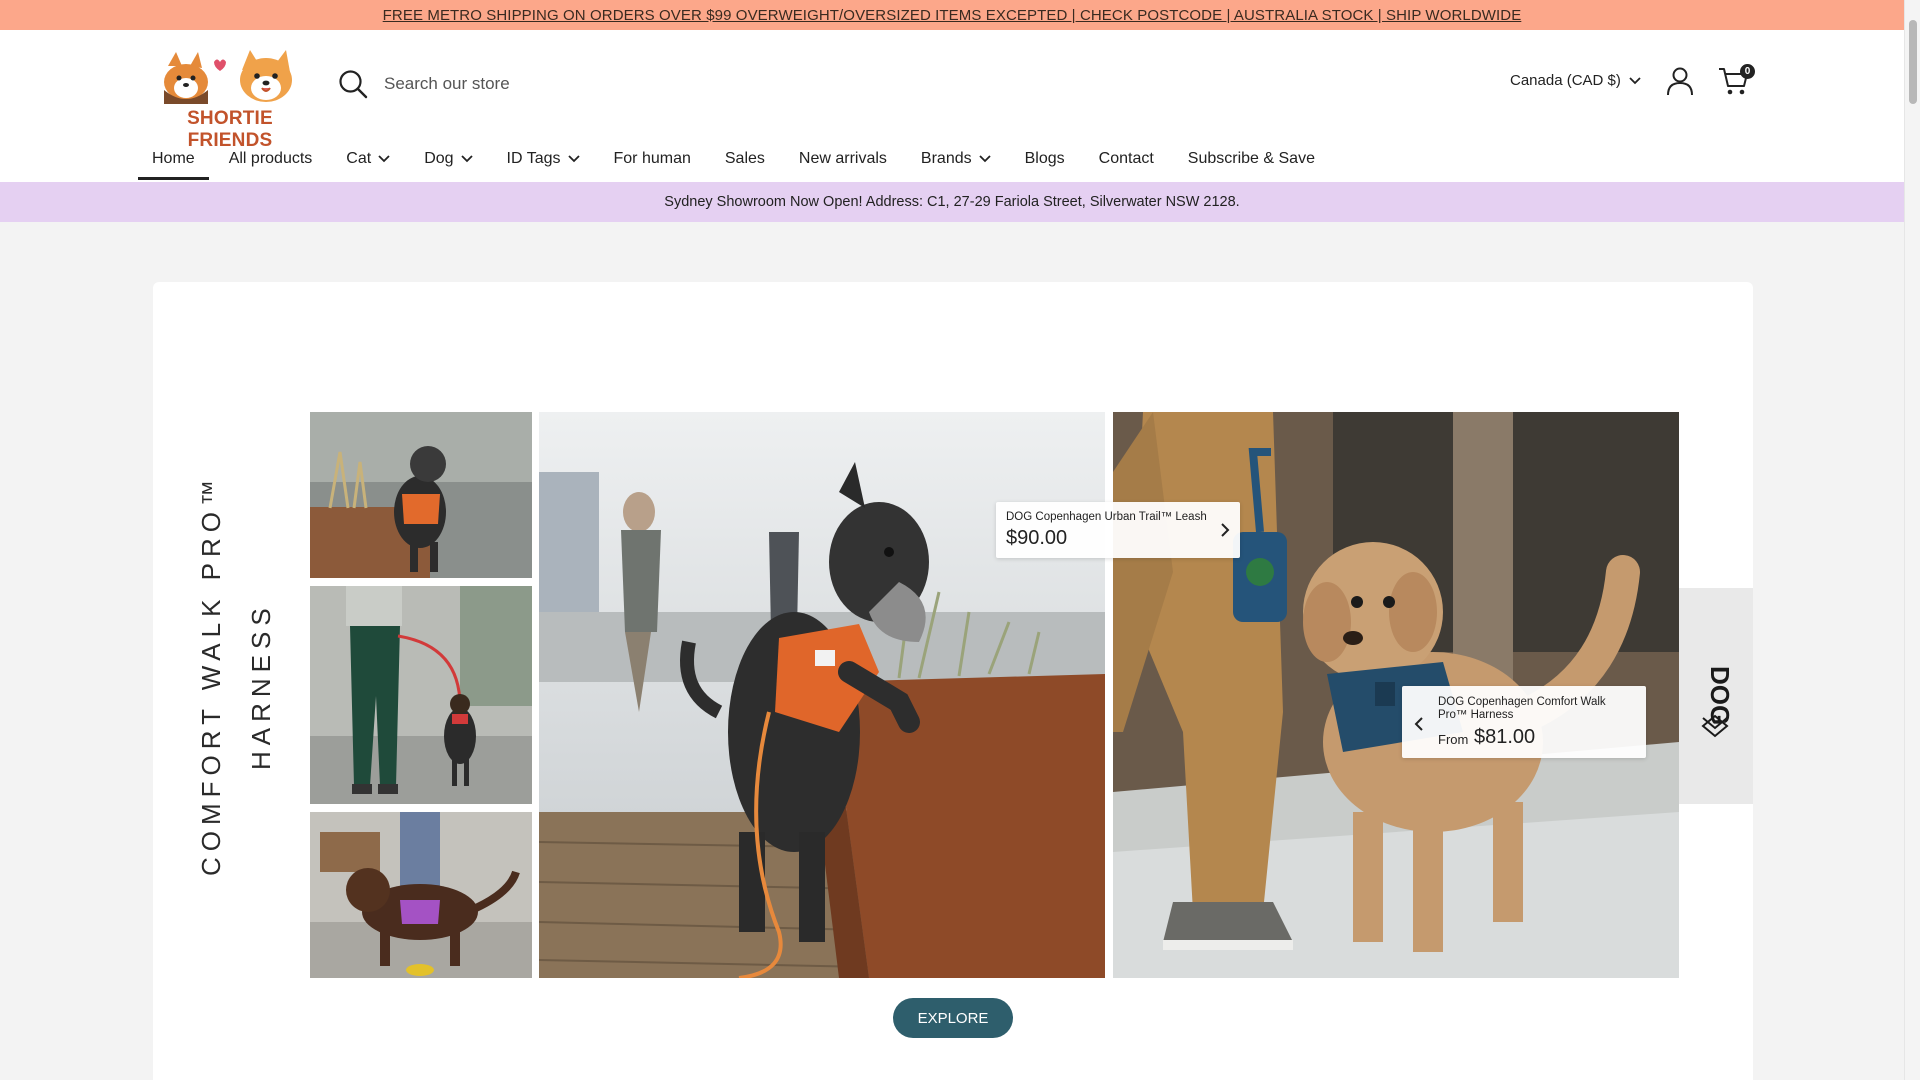 The height and width of the screenshot is (1080, 1920). What do you see at coordinates (1118, 530) in the screenshot?
I see `hotspot-leash-card: DOG Copenhagen Urban Trail™ Leash $90.00` at bounding box center [1118, 530].